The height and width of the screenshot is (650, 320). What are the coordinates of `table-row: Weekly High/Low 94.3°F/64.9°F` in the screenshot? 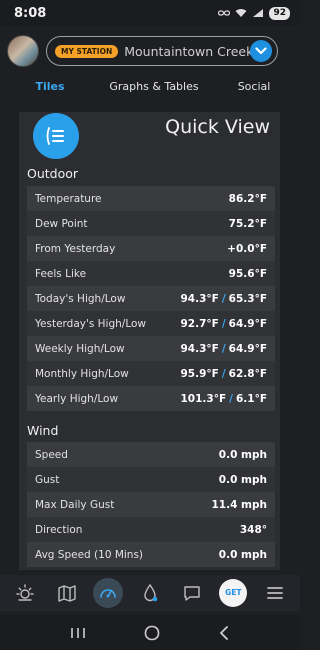 It's located at (151, 348).